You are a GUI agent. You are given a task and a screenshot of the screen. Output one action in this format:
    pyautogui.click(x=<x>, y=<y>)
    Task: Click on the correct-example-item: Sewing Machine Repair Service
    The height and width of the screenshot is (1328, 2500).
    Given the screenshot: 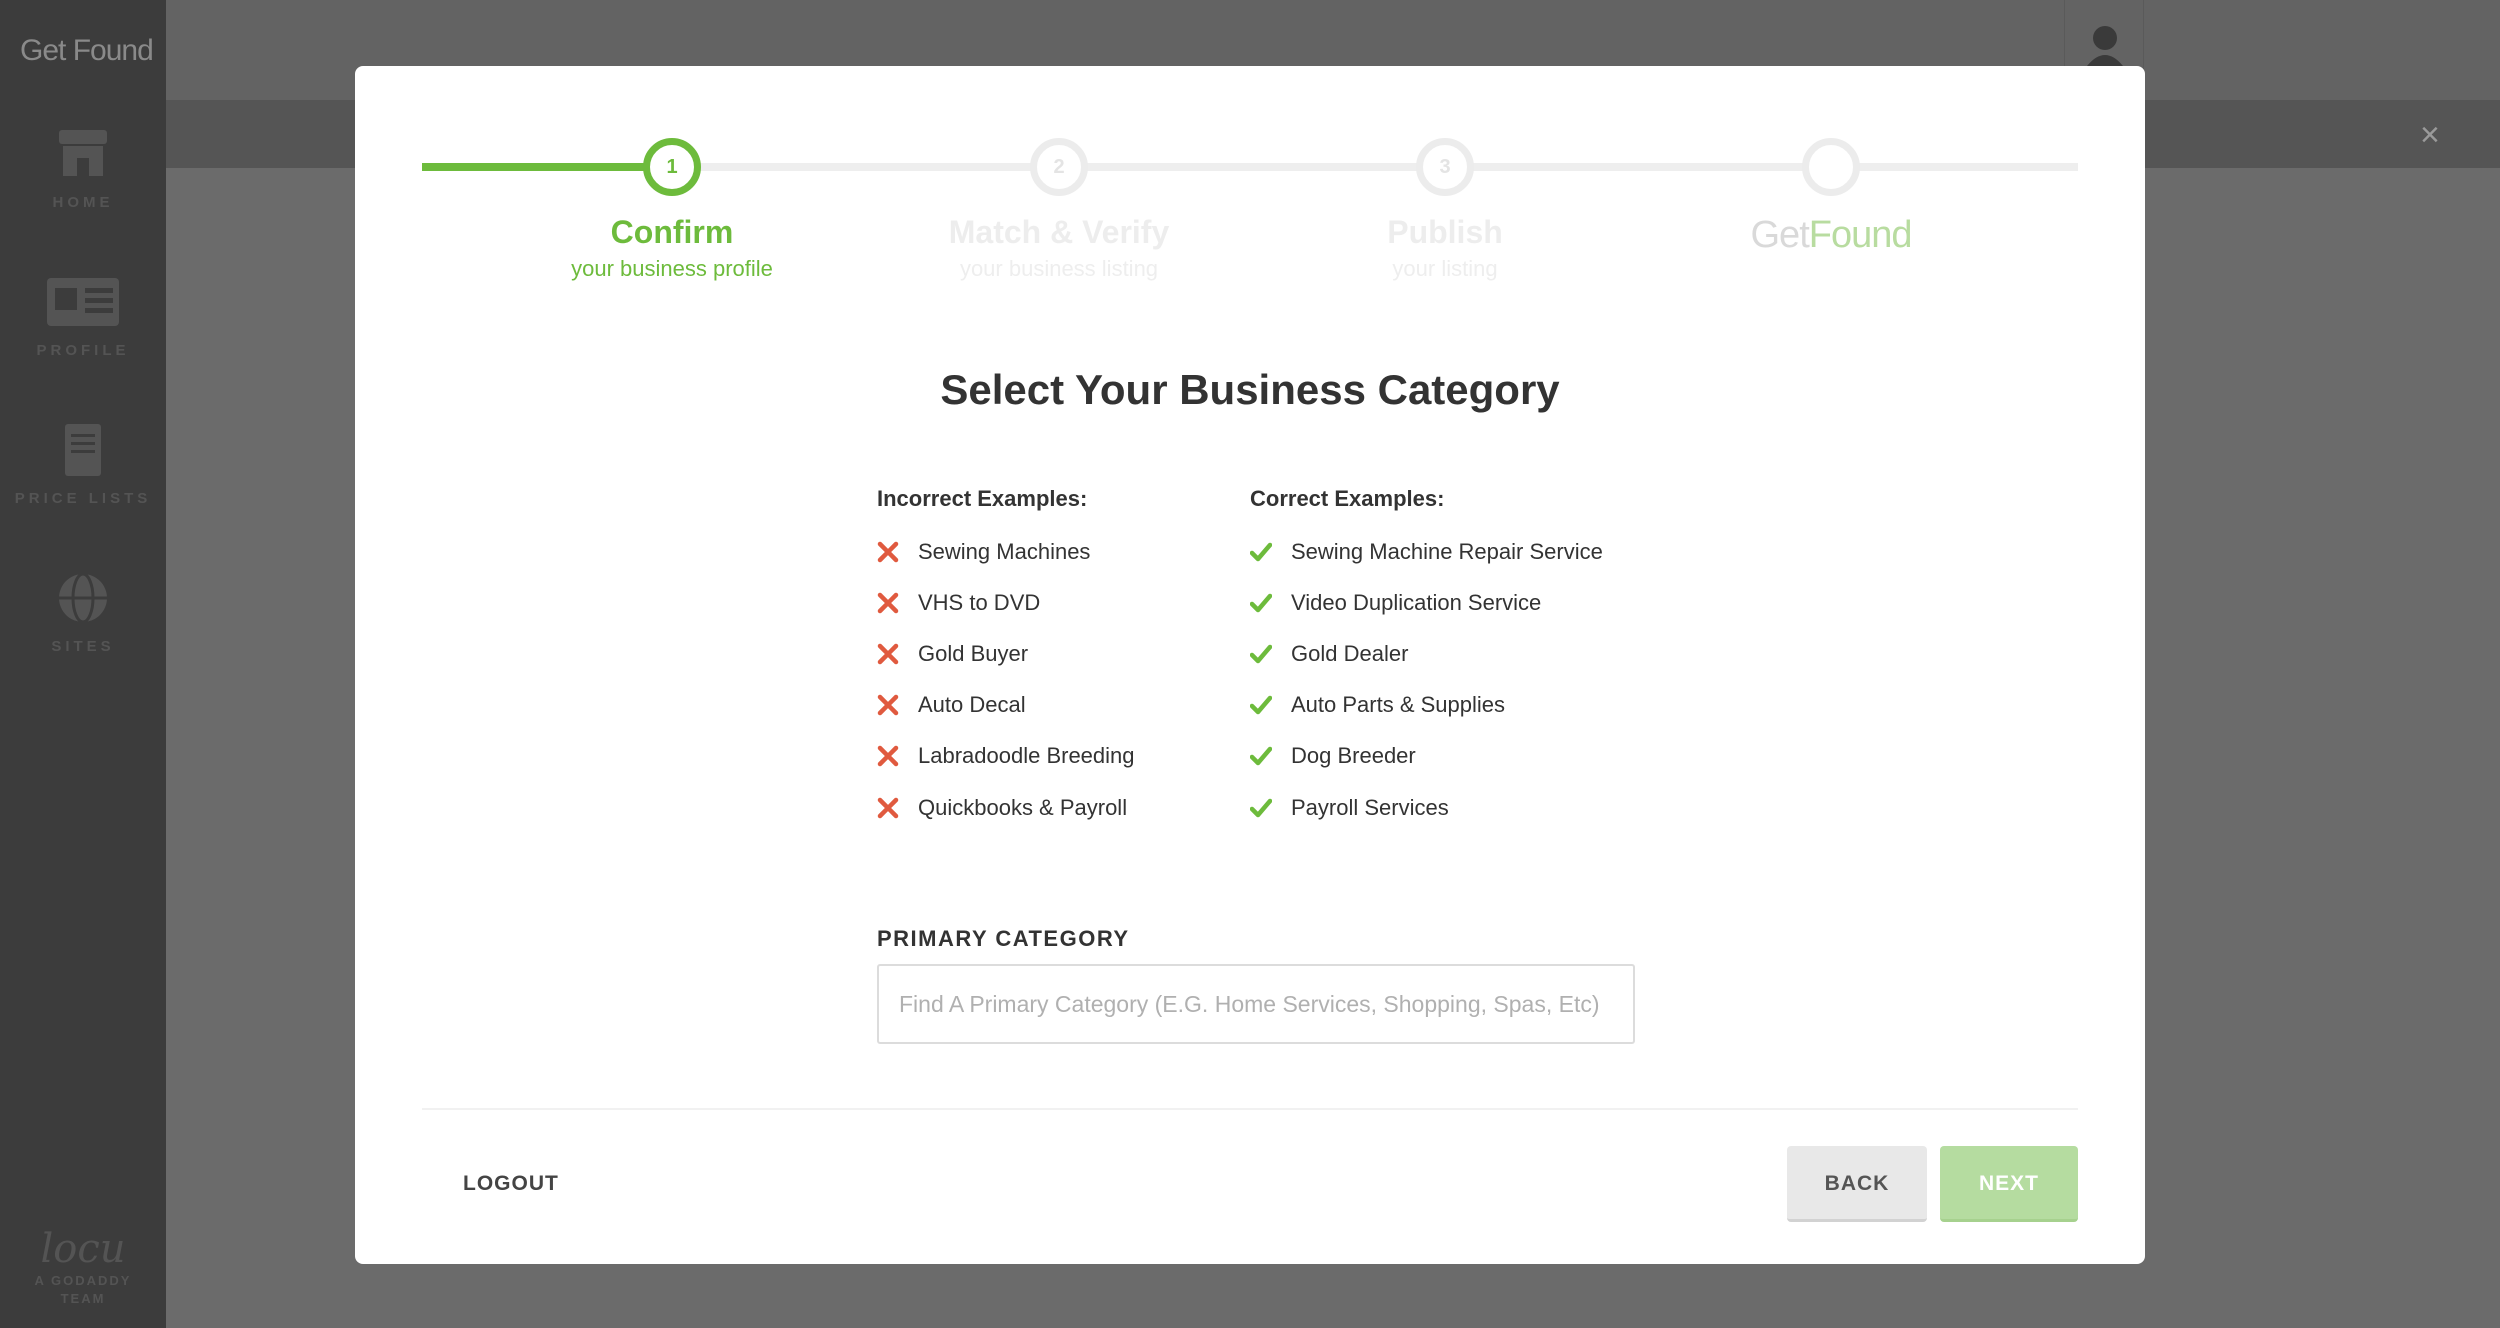 What is the action you would take?
    pyautogui.click(x=1426, y=551)
    